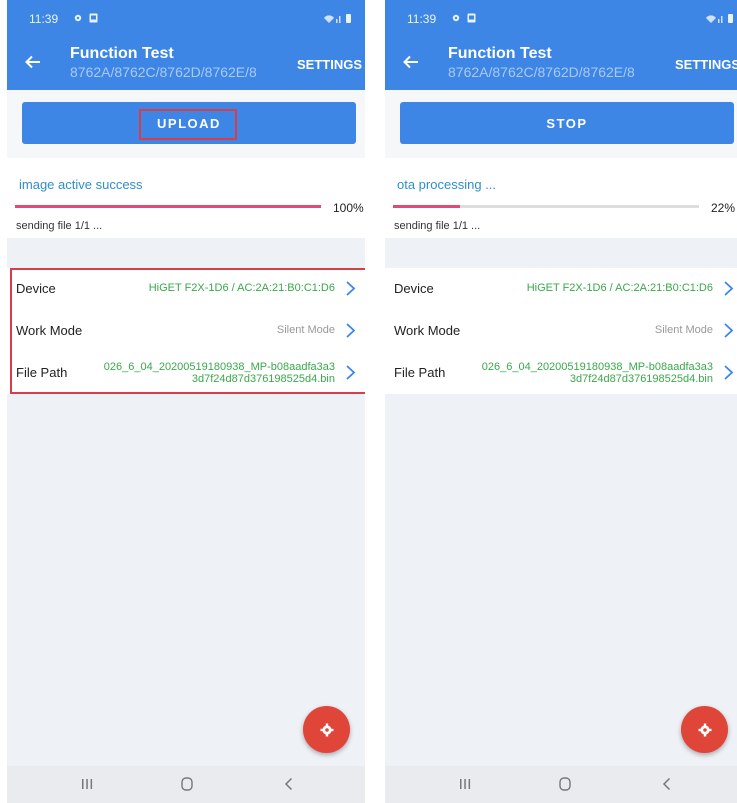 The image size is (737, 803). Describe the element at coordinates (567, 123) in the screenshot. I see `stop-button: STOP` at that location.